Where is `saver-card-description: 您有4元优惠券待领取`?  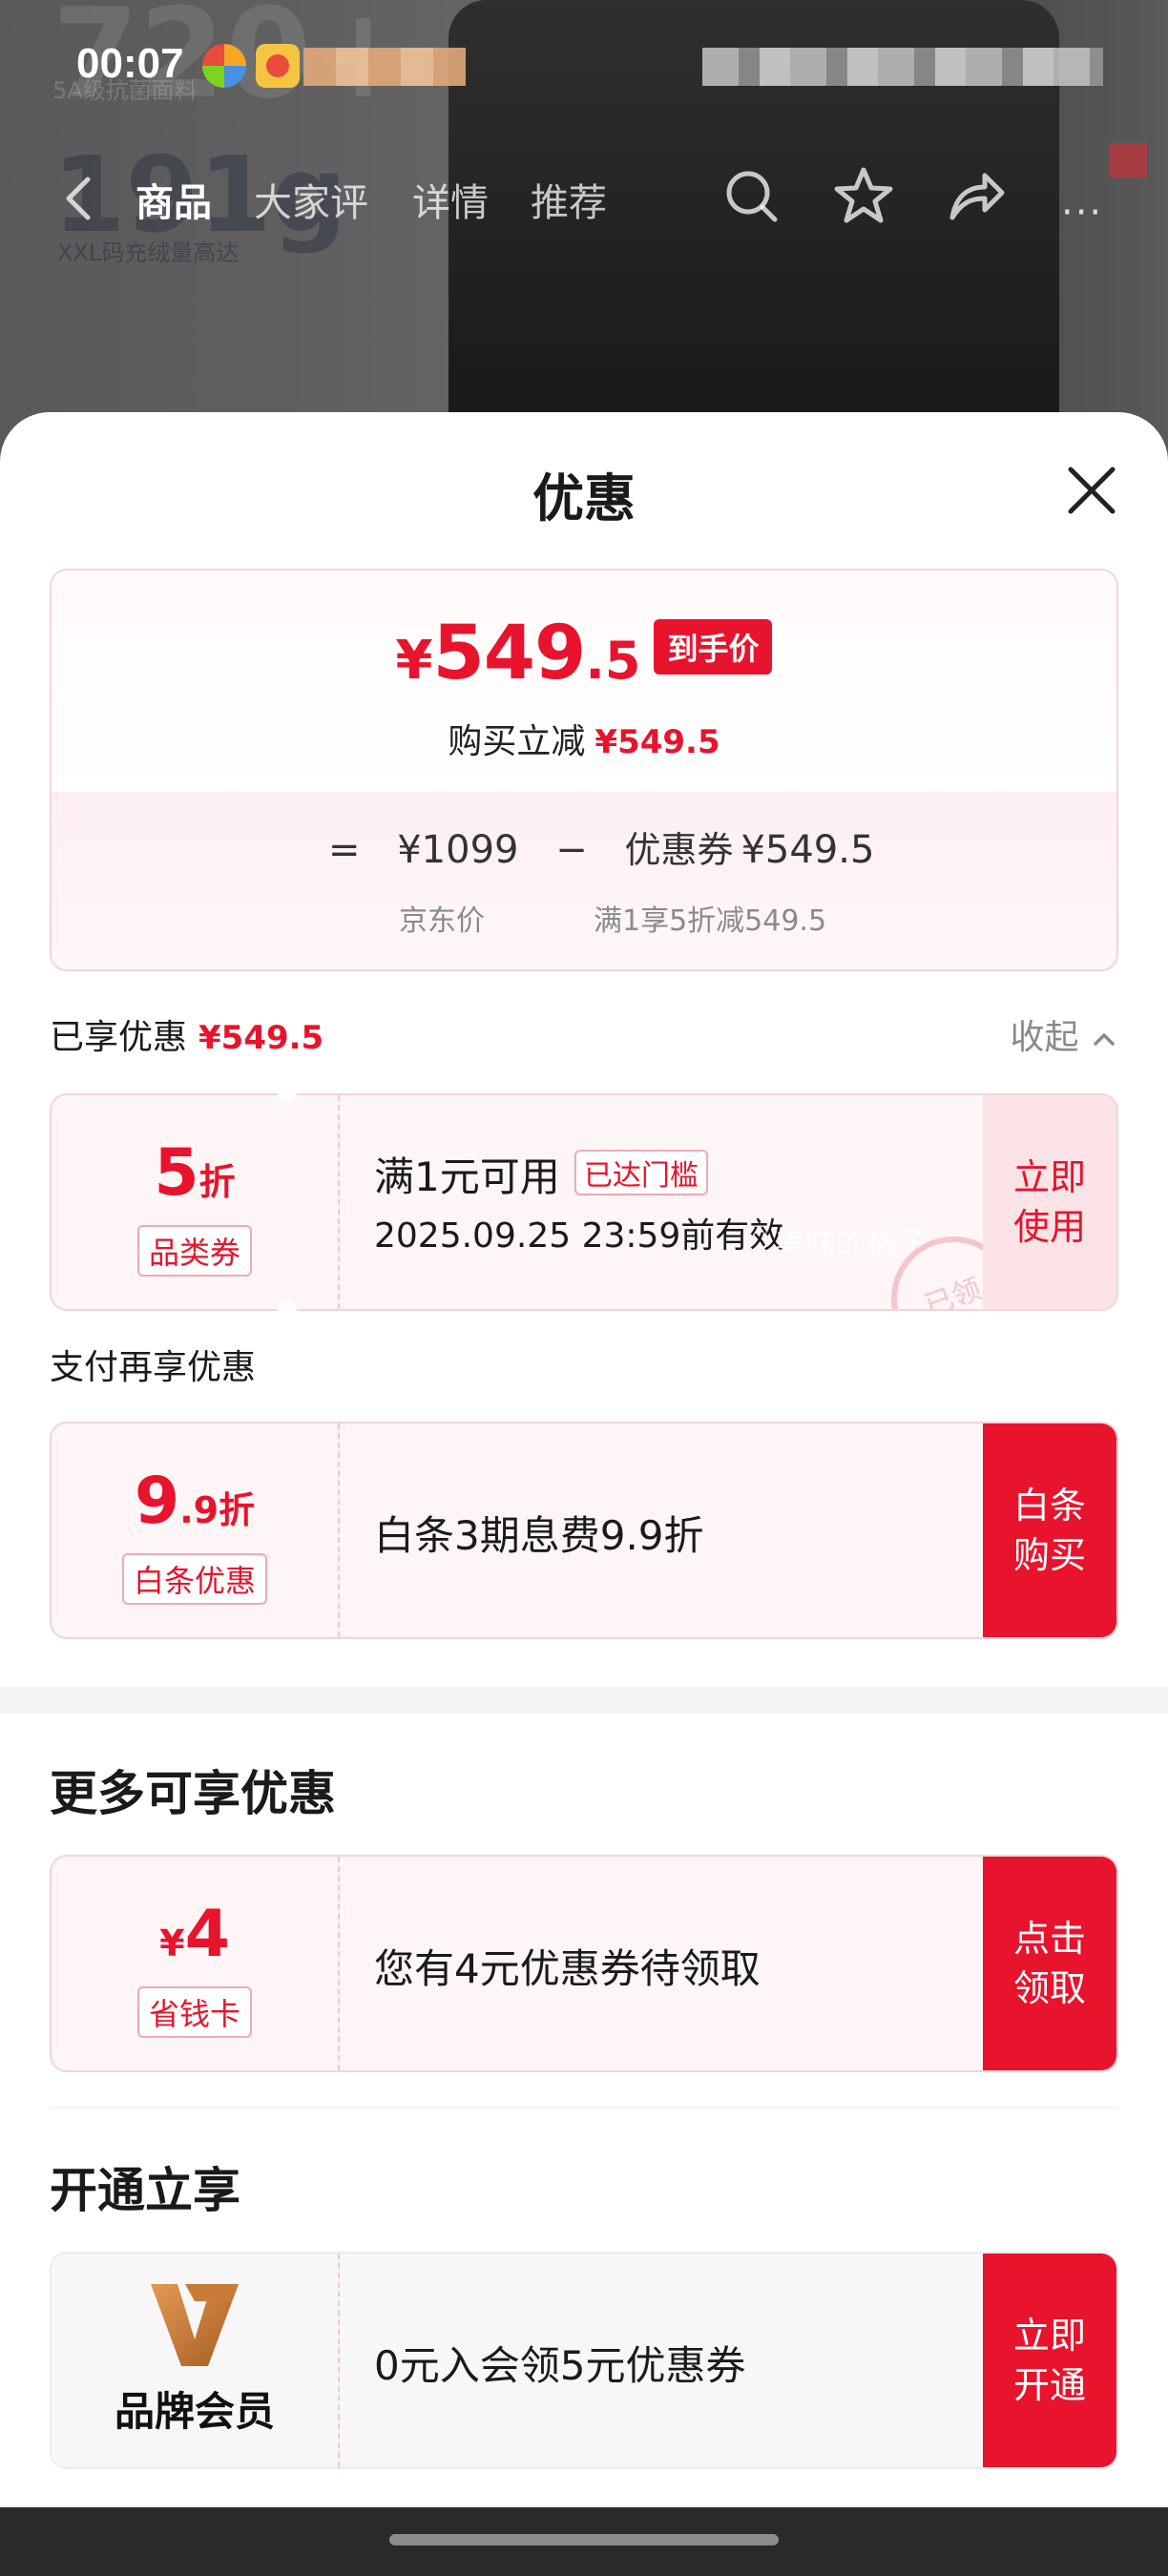
saver-card-description: 您有4元优惠券待领取 is located at coordinates (568, 1968).